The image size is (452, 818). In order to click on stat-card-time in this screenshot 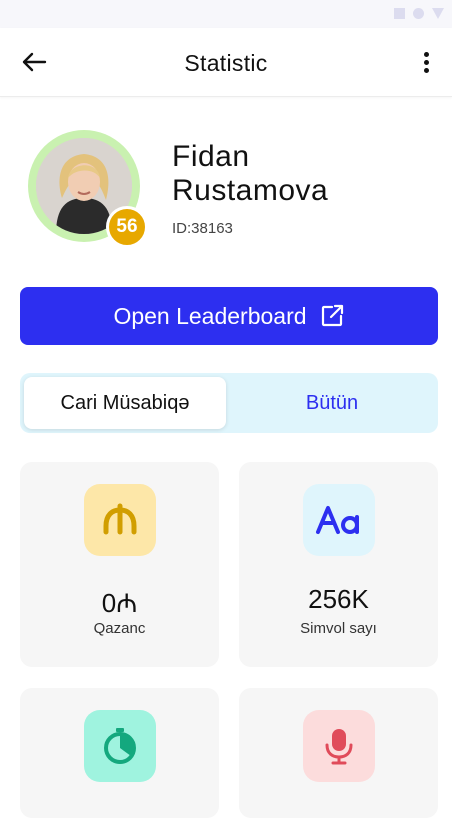, I will do `click(119, 753)`.